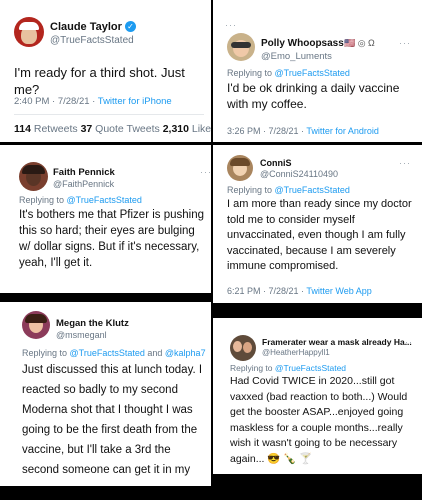  Describe the element at coordinates (22, 129) in the screenshot. I see `retweet-count: 114` at that location.